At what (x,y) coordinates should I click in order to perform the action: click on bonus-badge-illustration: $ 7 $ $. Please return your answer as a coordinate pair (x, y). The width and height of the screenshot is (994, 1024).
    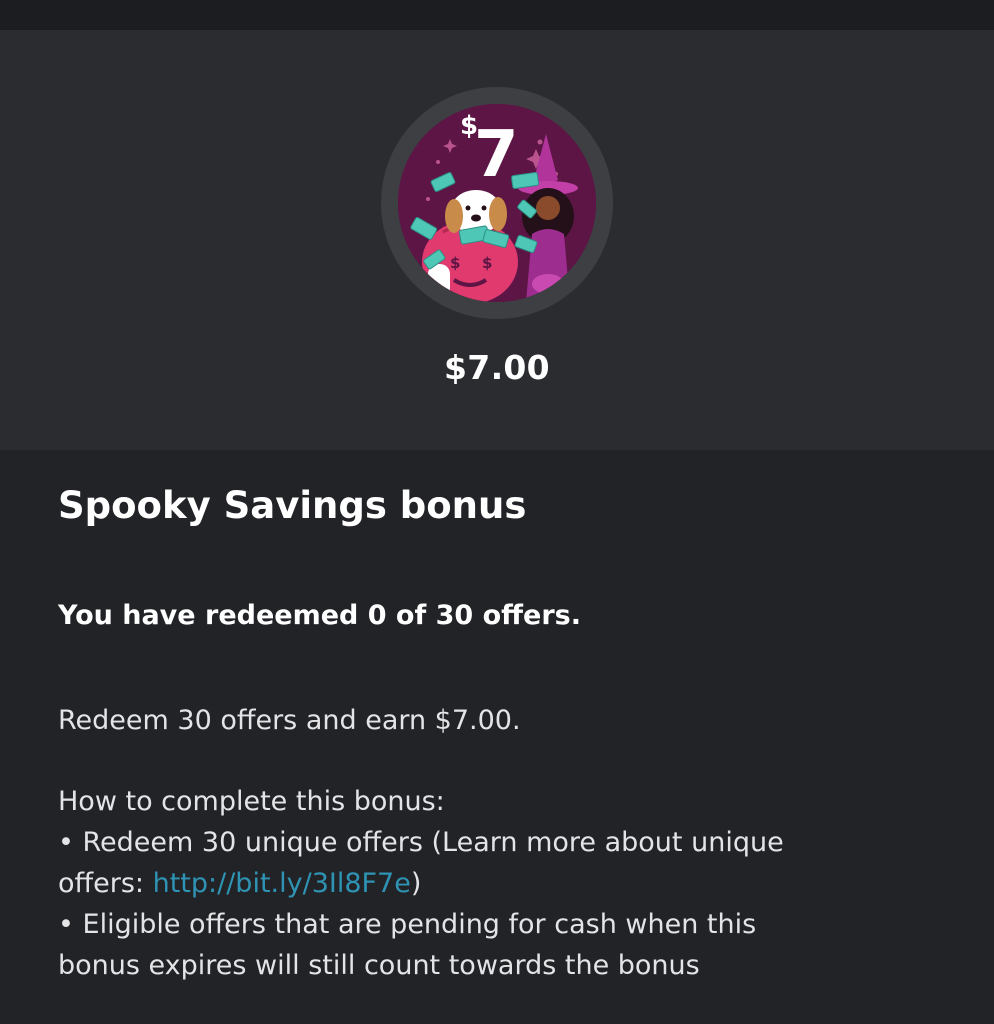
    Looking at the image, I should click on (497, 203).